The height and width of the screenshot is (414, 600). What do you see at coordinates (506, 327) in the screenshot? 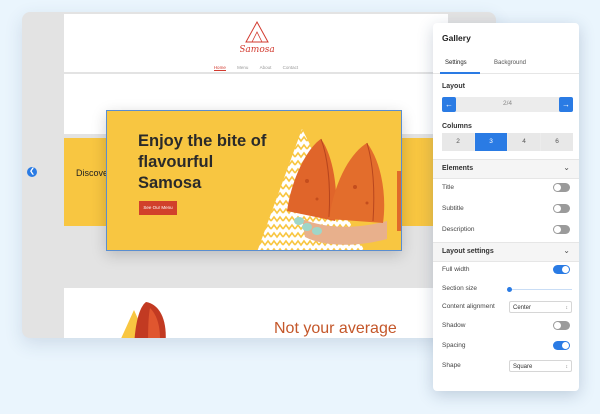
I see `shadow-row: Shadow` at bounding box center [506, 327].